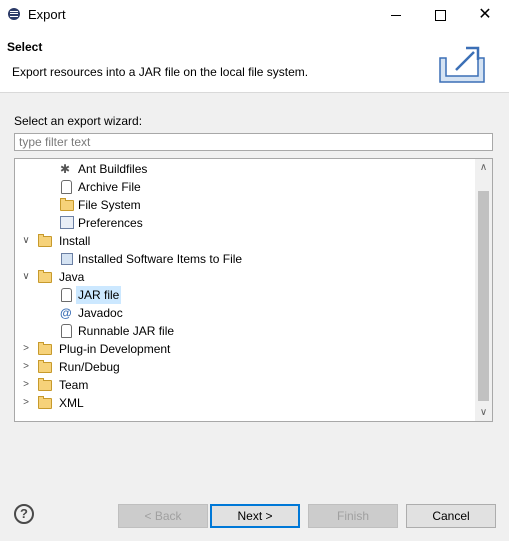  What do you see at coordinates (255, 516) in the screenshot?
I see `next-button: Next >` at bounding box center [255, 516].